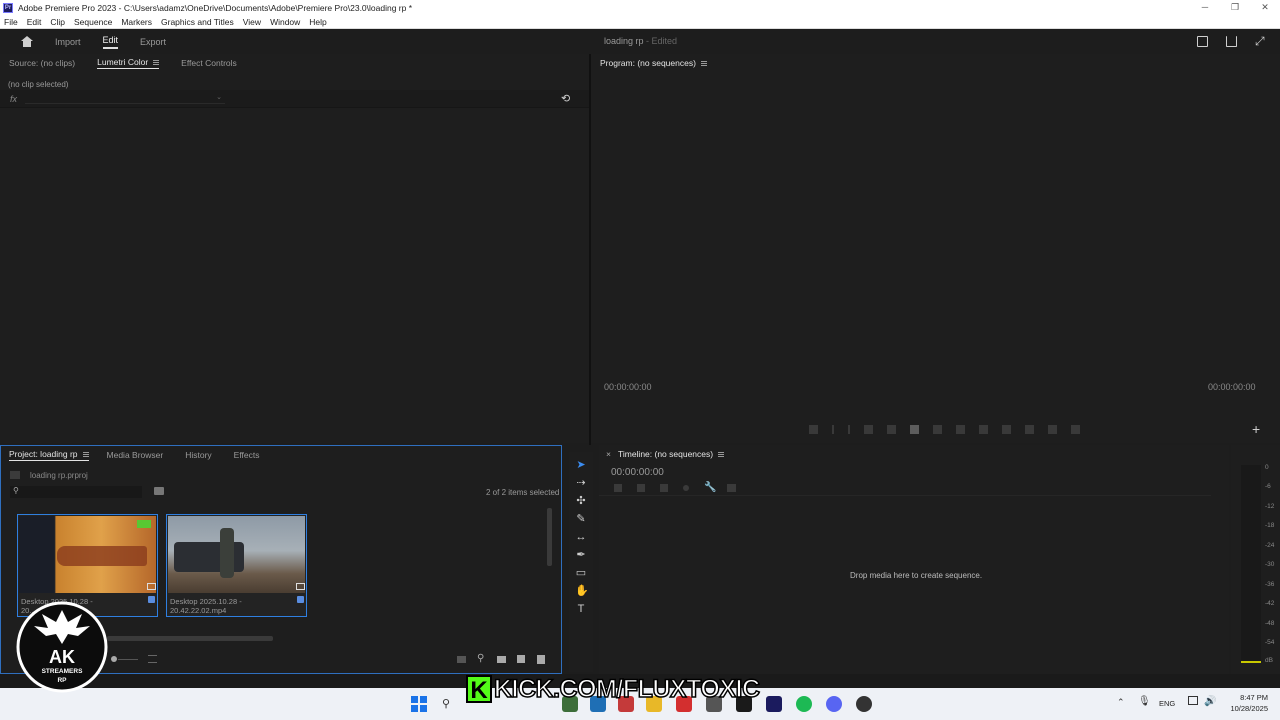 This screenshot has height=720, width=1280. Describe the element at coordinates (236, 565) in the screenshot. I see `clip-thumbnail: Desktop 2025.10.28 -20.42.22.02.mp4` at that location.